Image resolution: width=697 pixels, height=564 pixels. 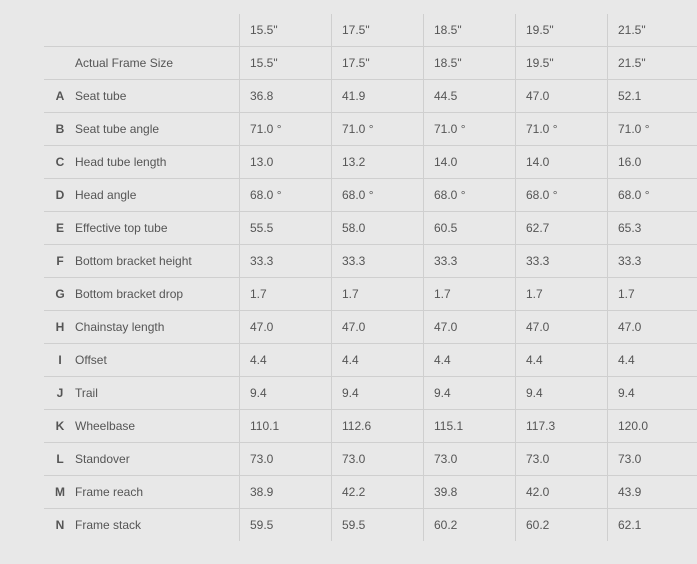 I want to click on row-value: 15.5", so click(x=285, y=63).